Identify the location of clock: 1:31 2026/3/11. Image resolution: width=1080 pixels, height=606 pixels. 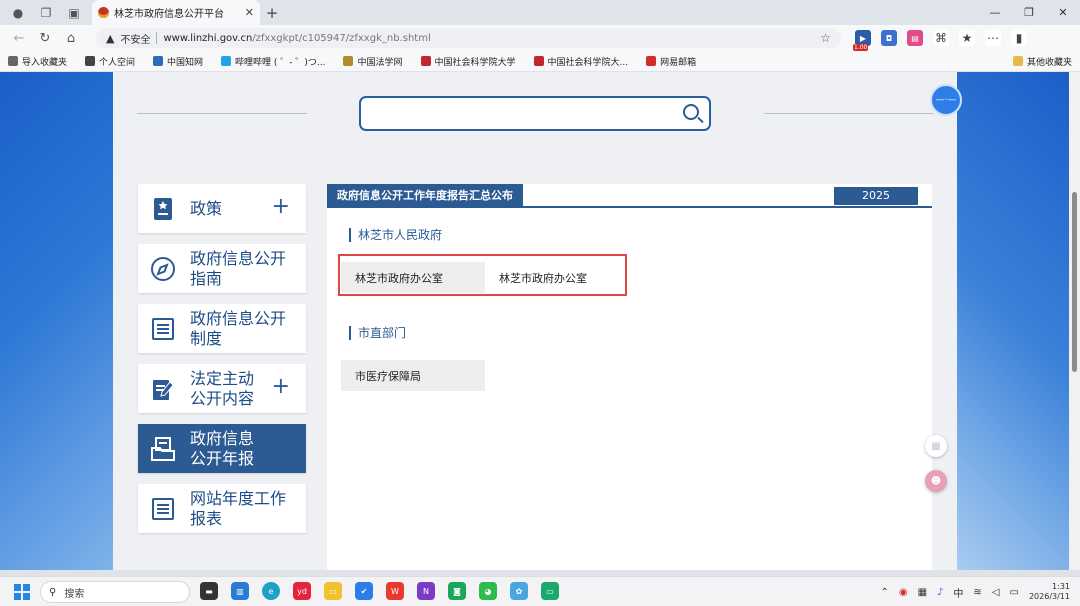
(1049, 592).